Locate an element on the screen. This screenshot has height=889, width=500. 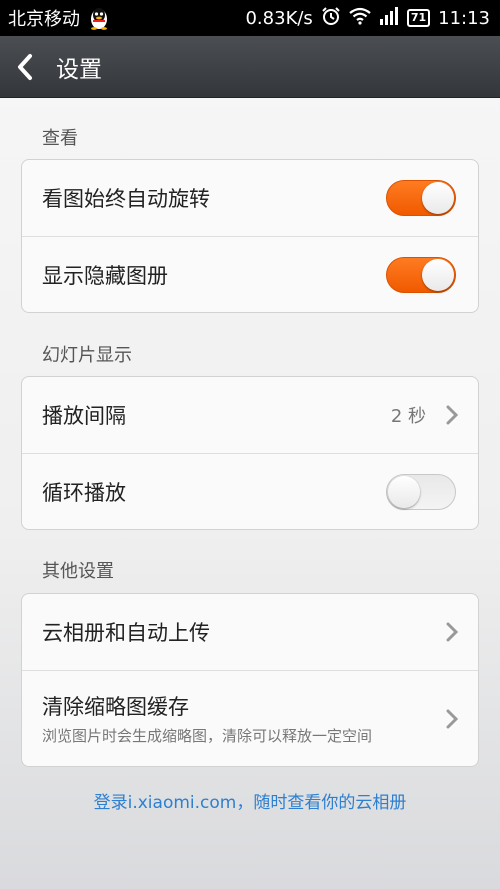
interval-value: 2 秒 is located at coordinates (408, 416).